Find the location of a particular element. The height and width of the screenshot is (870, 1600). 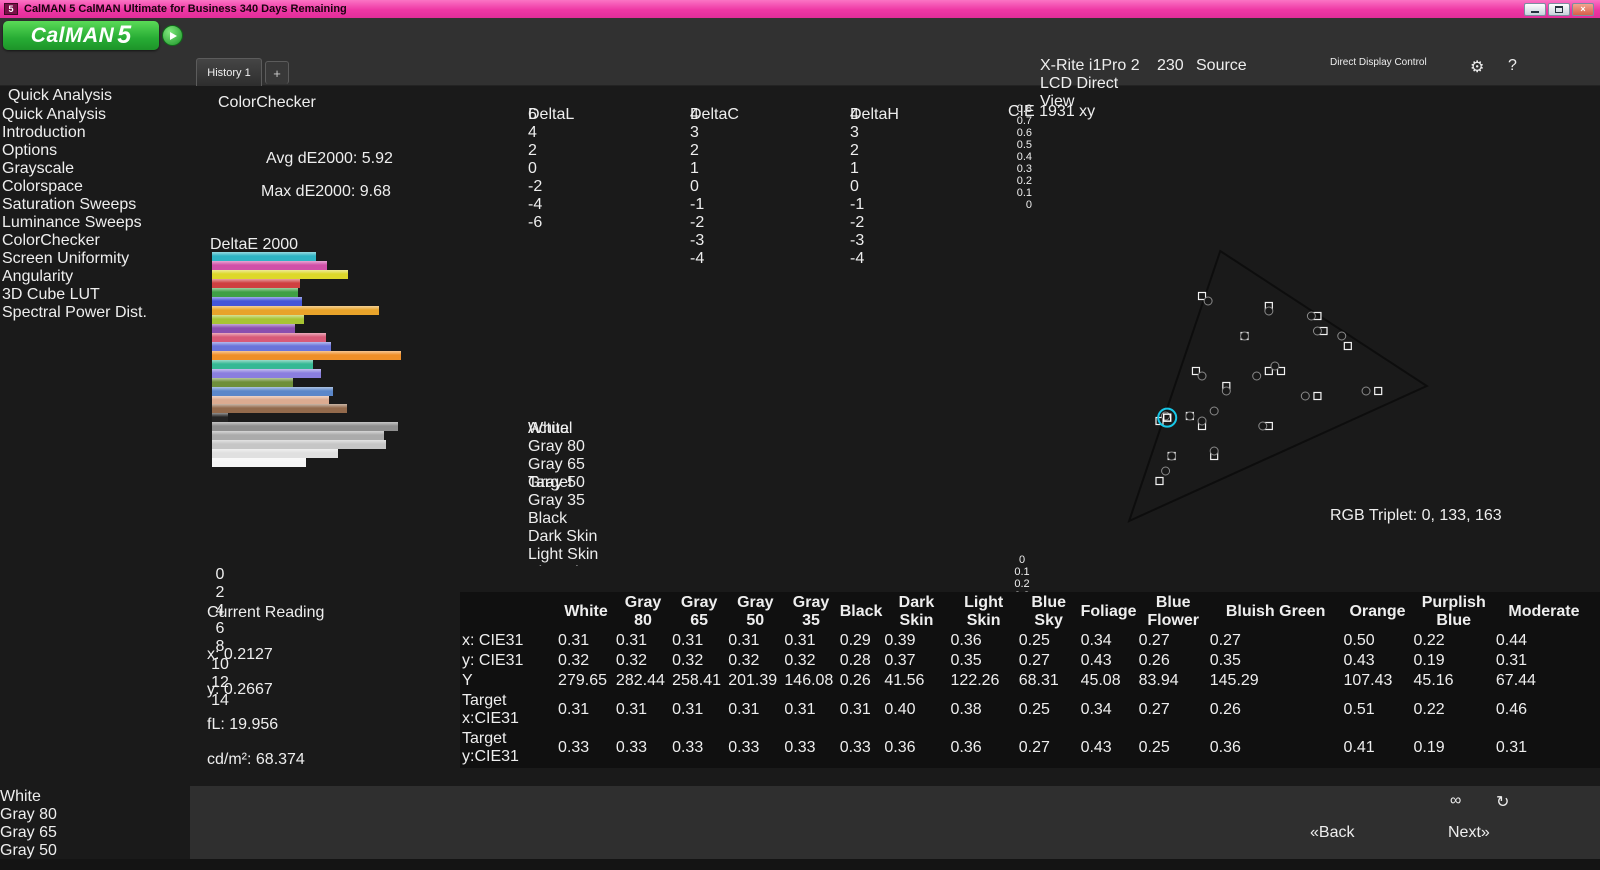

table-cell: 0.19 is located at coordinates (1429, 747).